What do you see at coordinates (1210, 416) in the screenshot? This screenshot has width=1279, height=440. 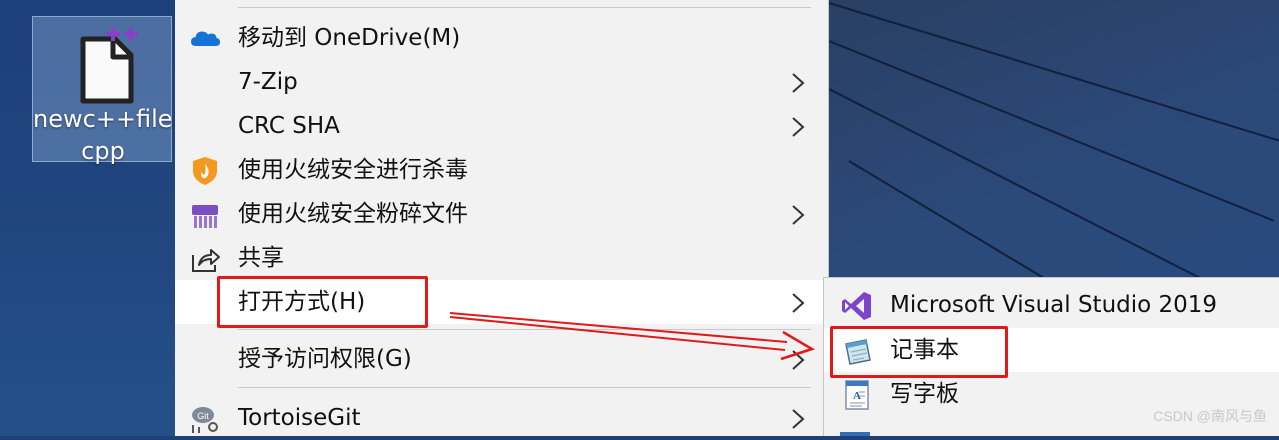 I see `watermark: CSDN @南风与鱼` at bounding box center [1210, 416].